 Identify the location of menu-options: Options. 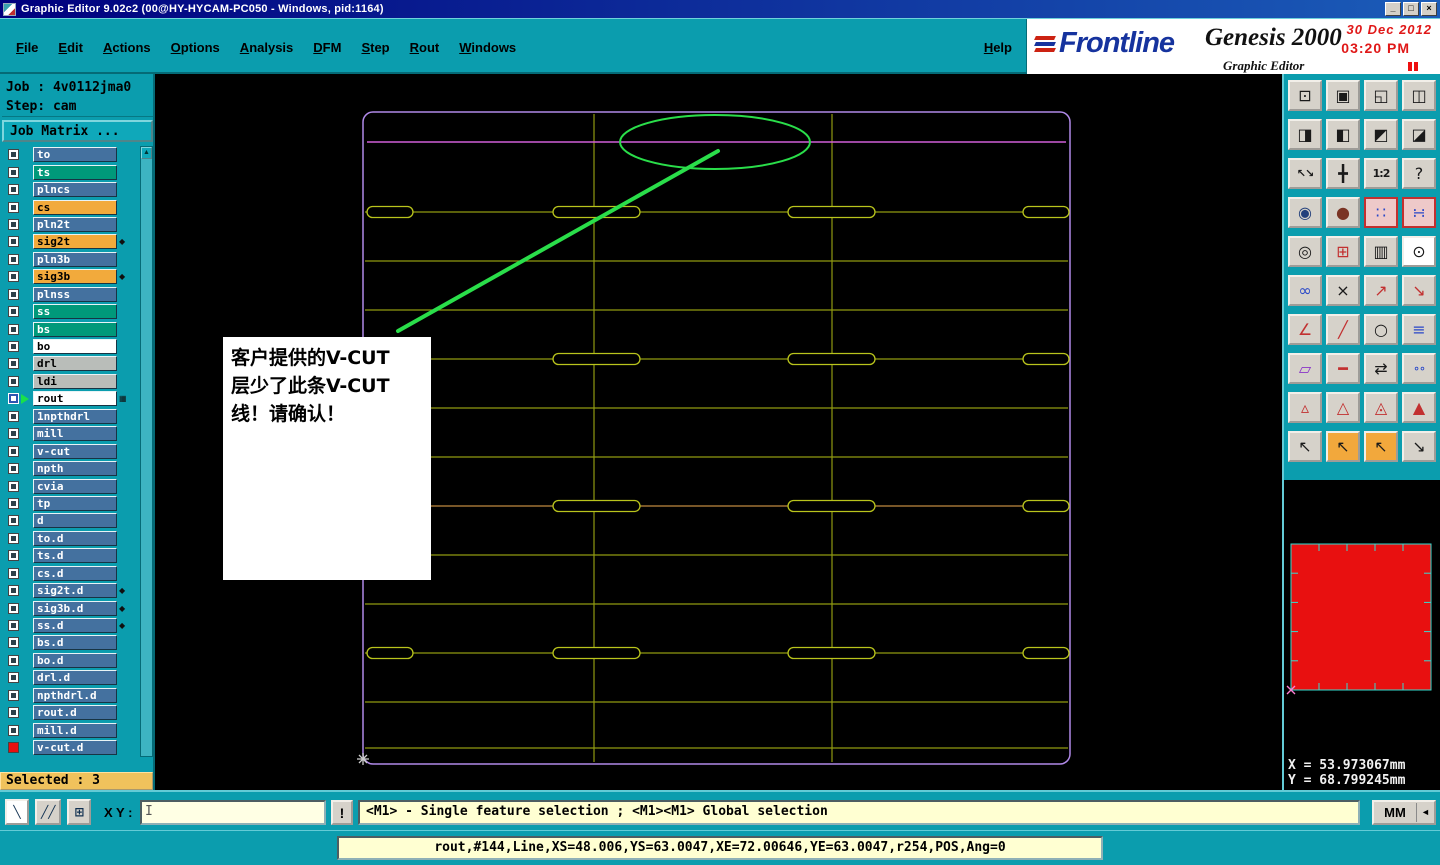
(195, 47).